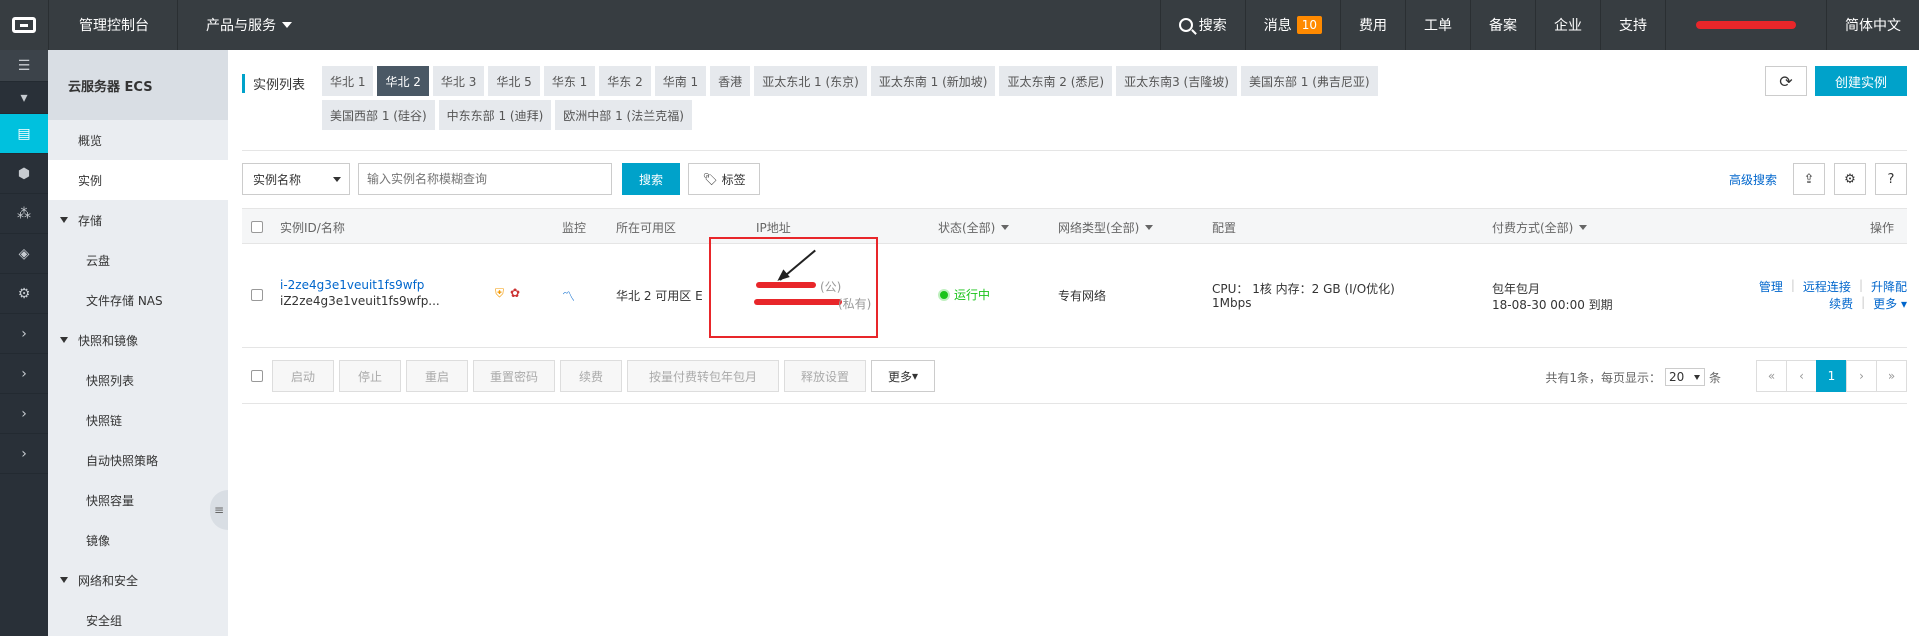 The image size is (1919, 636). Describe the element at coordinates (1106, 227) in the screenshot. I see `header-network-filter: 网络类型(全部)` at that location.